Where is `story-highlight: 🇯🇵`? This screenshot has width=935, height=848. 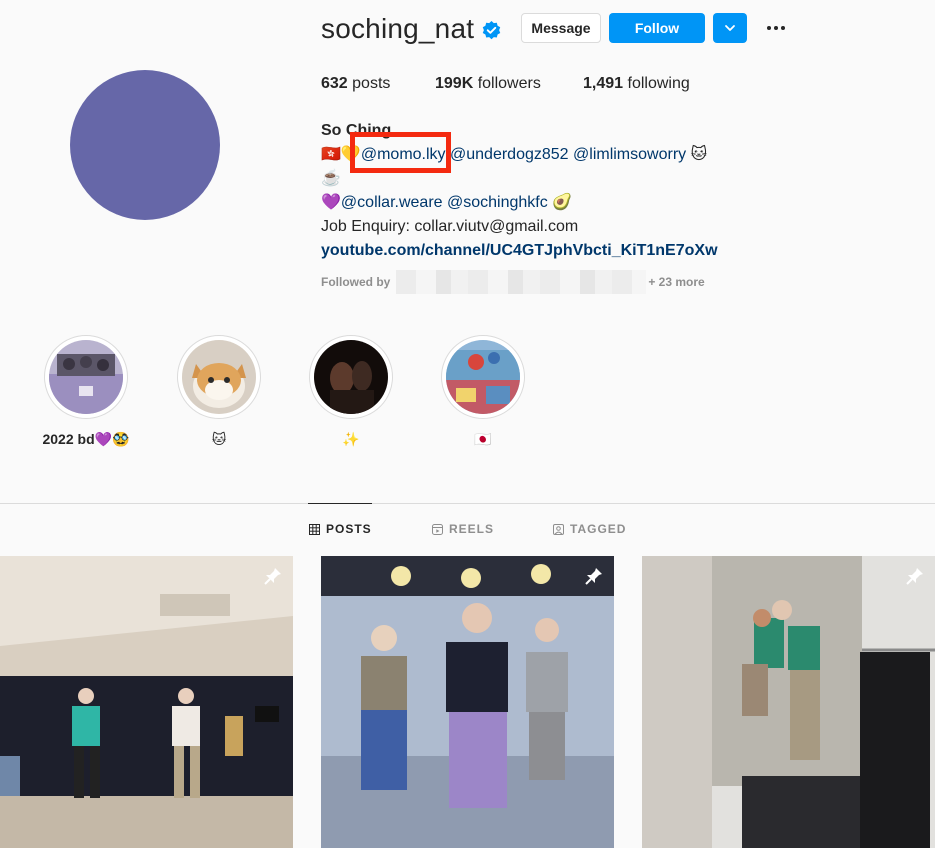
story-highlight: 🇯🇵 is located at coordinates (483, 391).